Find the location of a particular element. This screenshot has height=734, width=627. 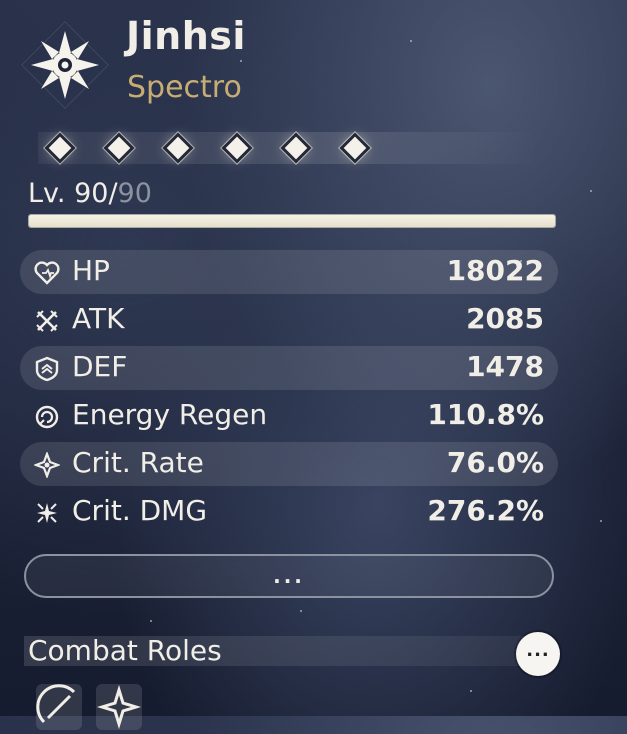

spectro-sun-icon is located at coordinates (65, 65).